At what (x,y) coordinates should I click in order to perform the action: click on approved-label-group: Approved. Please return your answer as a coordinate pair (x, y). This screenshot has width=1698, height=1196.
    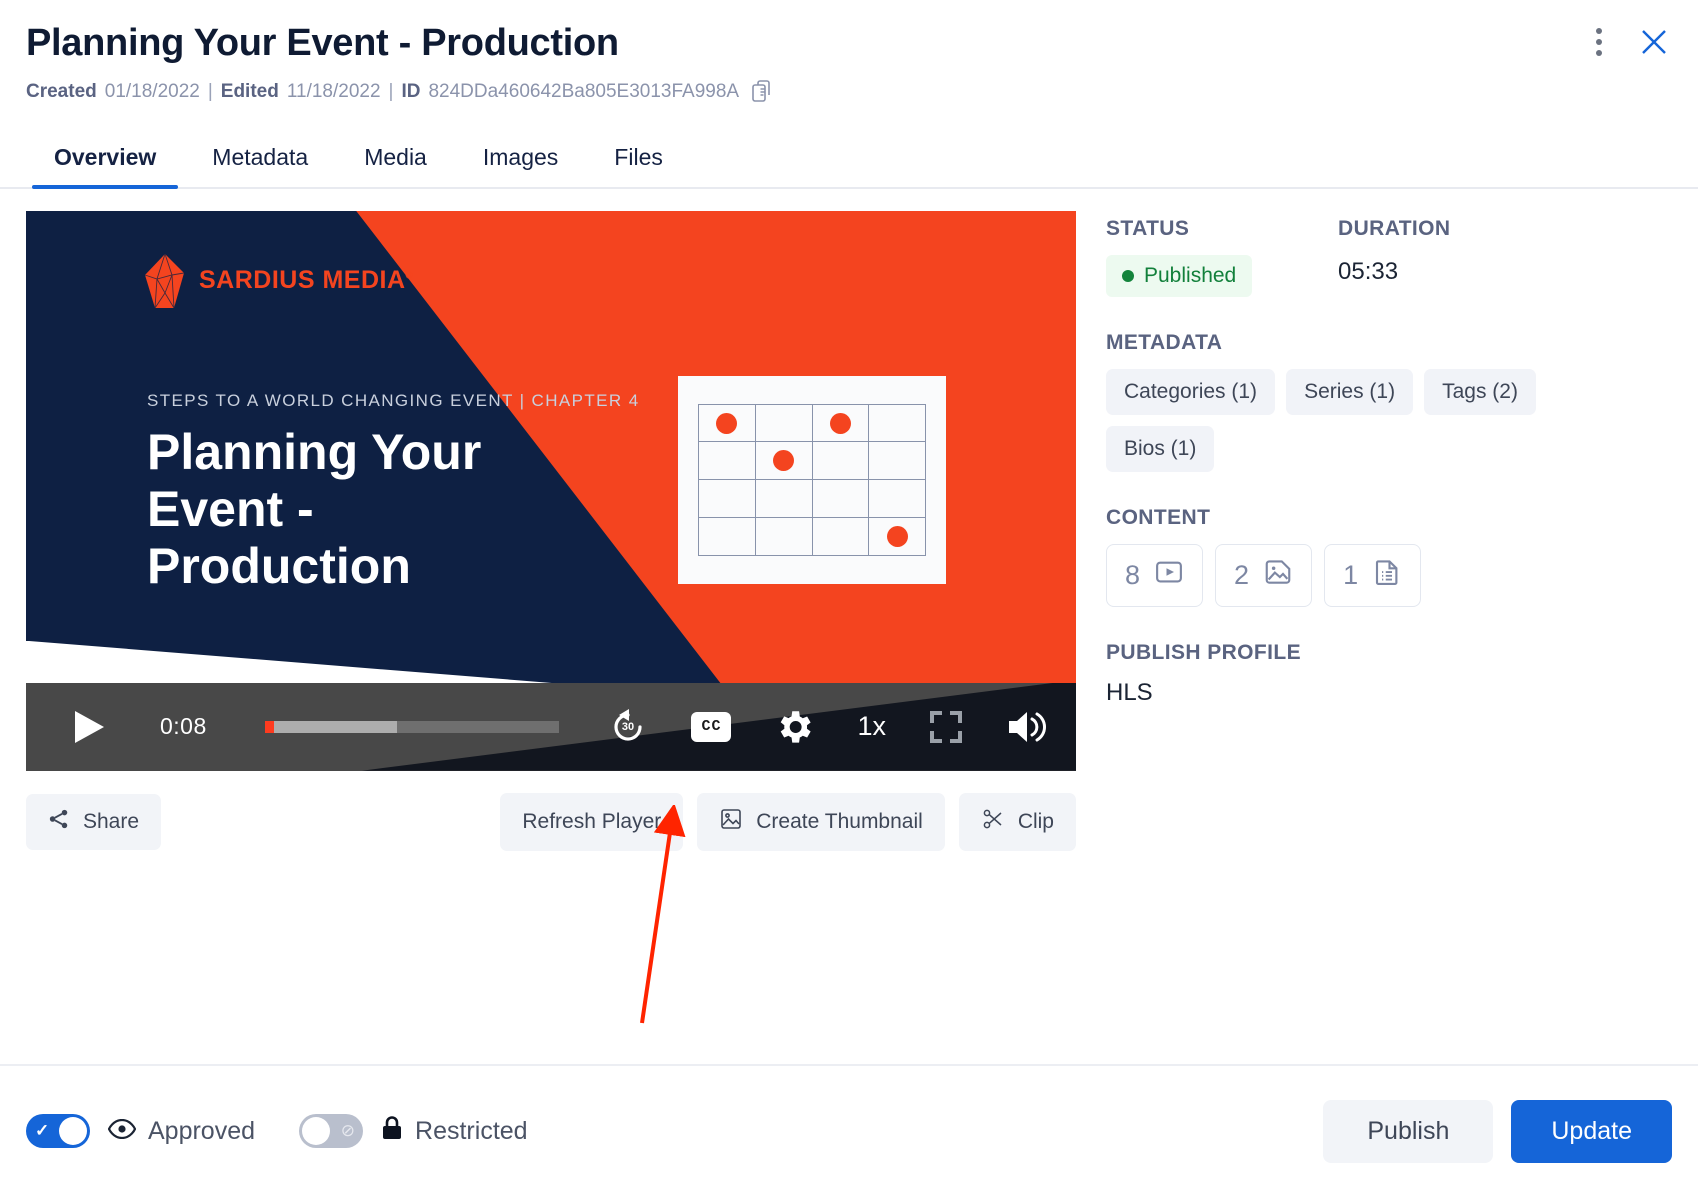
    Looking at the image, I should click on (181, 1131).